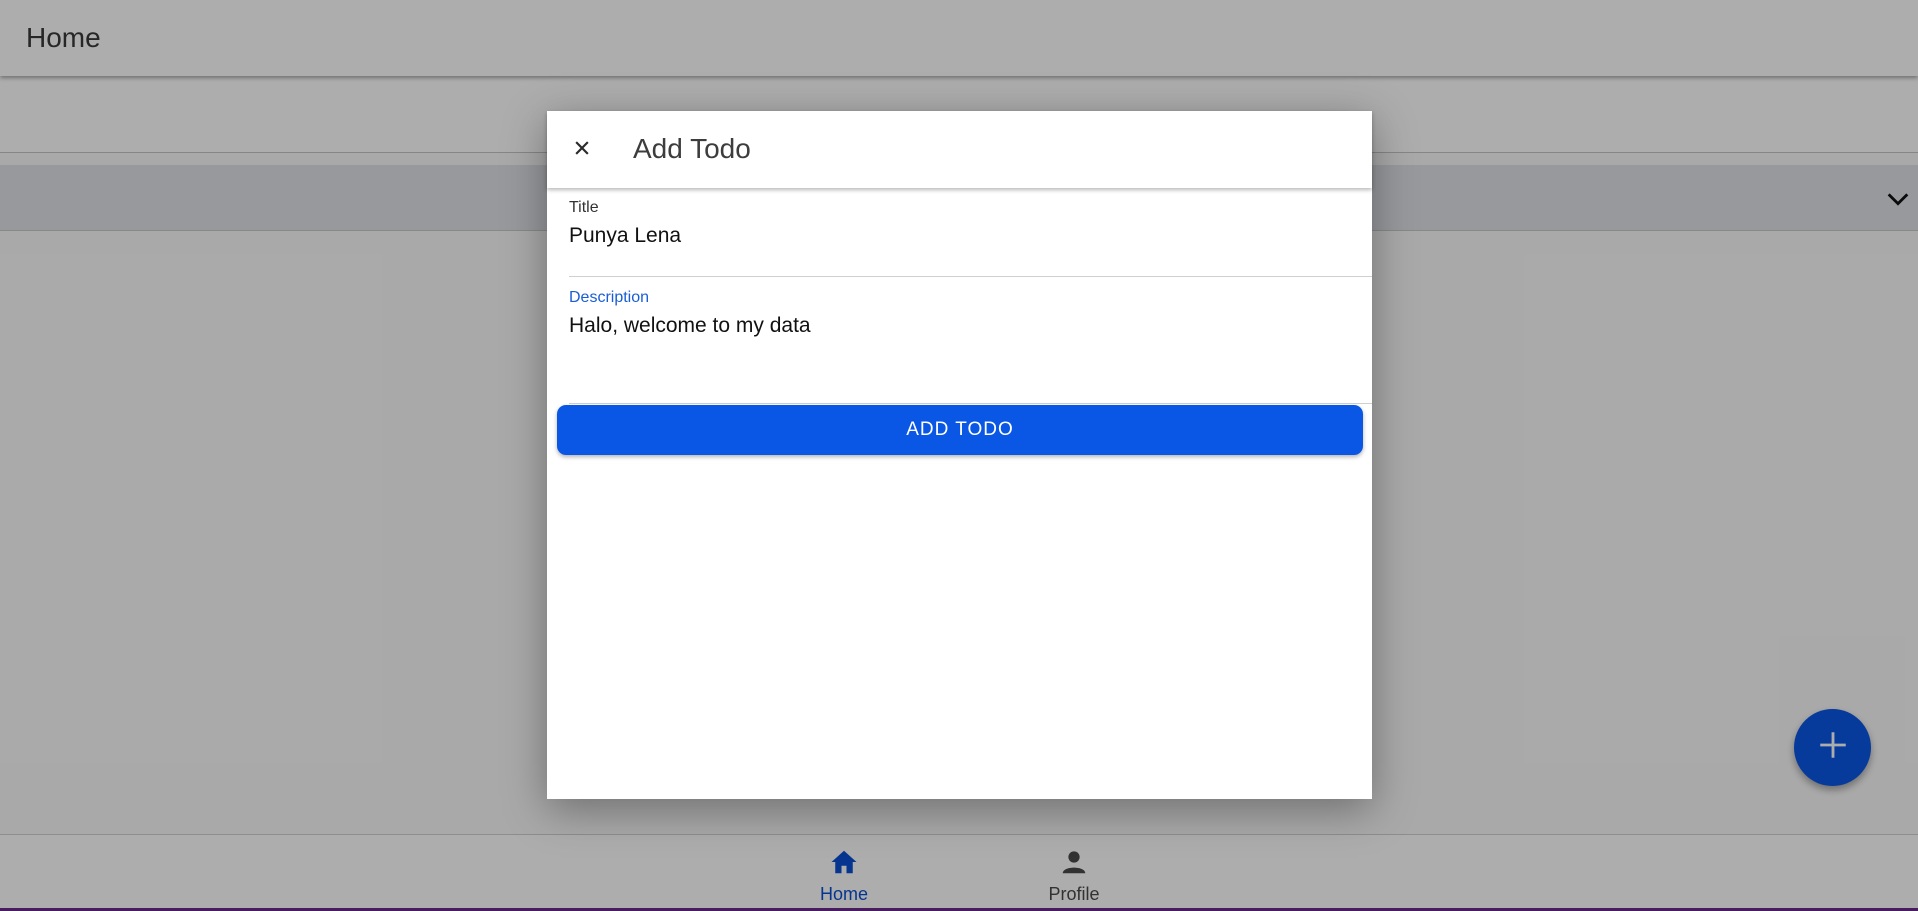  I want to click on title-field-label: Title, so click(584, 207).